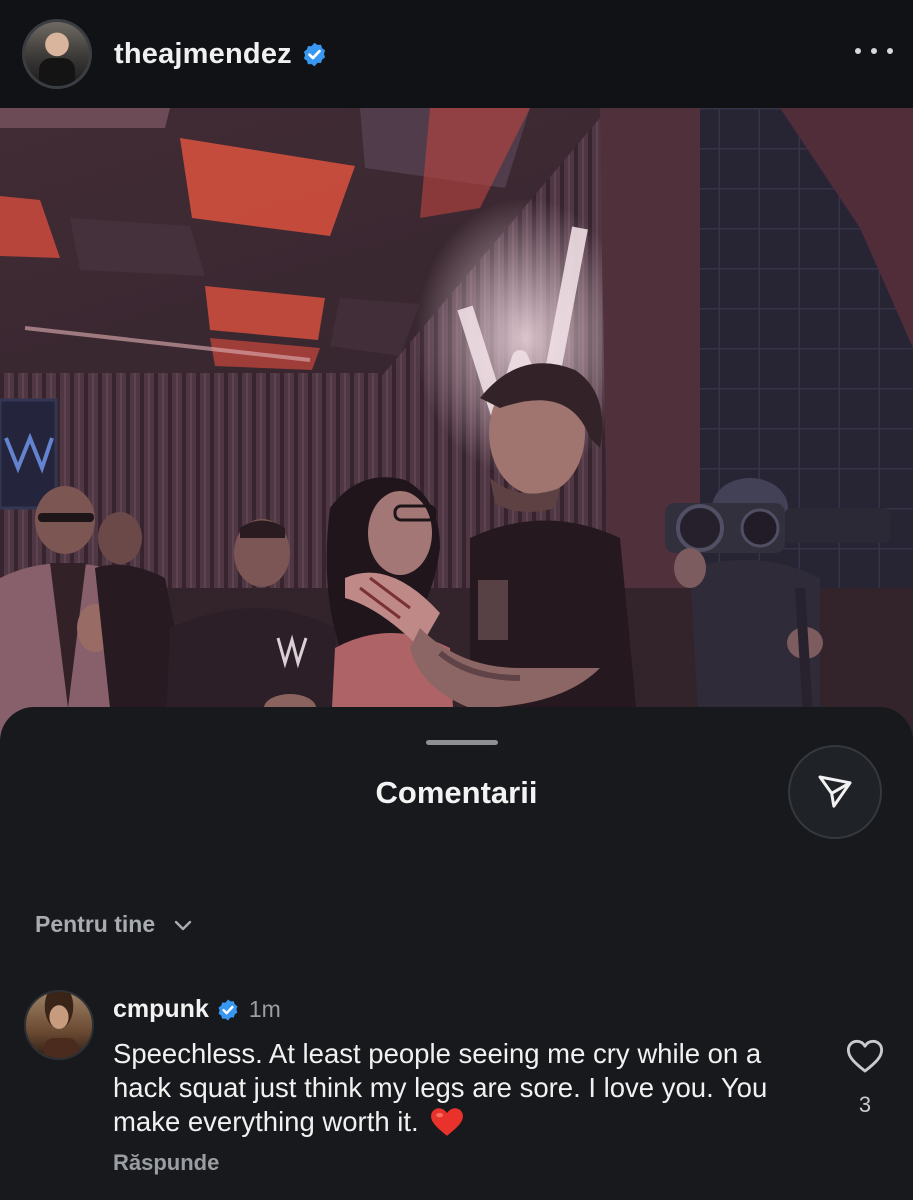 The height and width of the screenshot is (1200, 913). I want to click on like-count: 3, so click(865, 1104).